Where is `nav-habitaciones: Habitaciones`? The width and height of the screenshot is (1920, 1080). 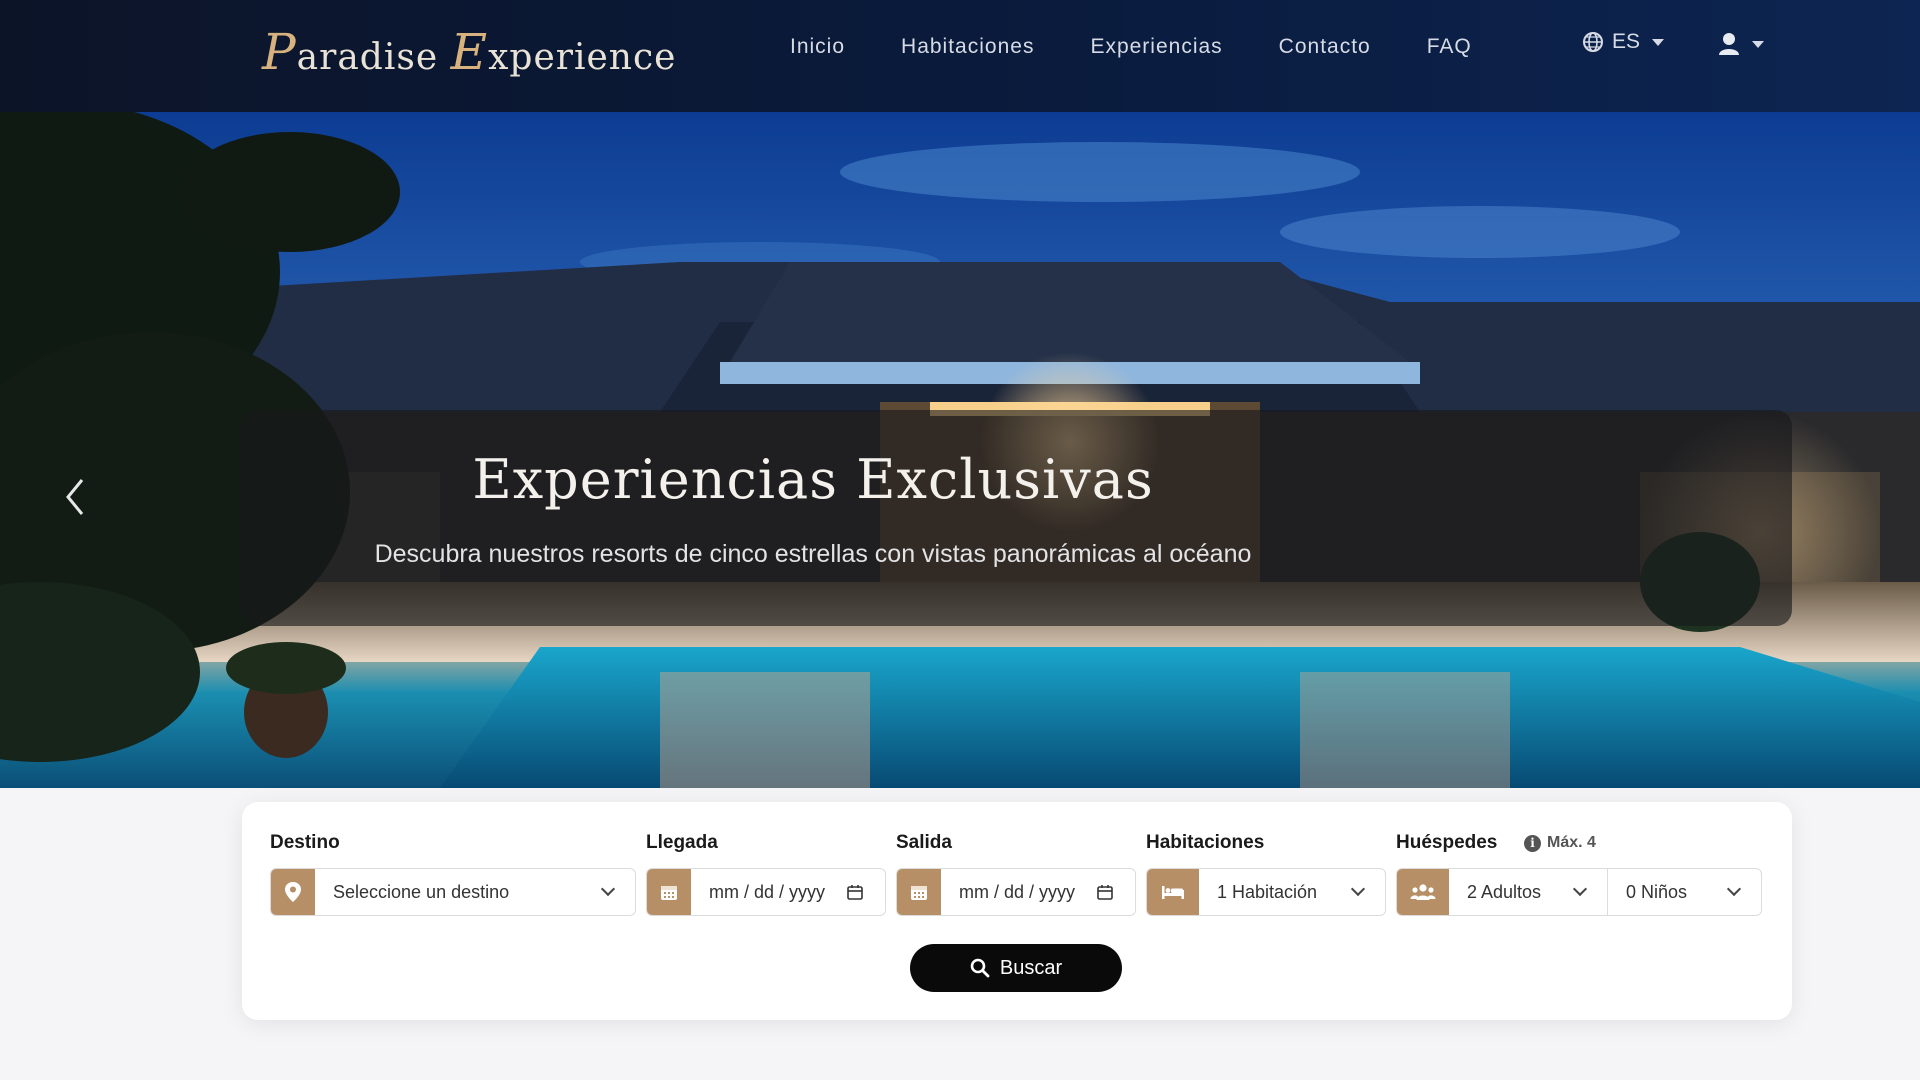
nav-habitaciones: Habitaciones is located at coordinates (967, 47).